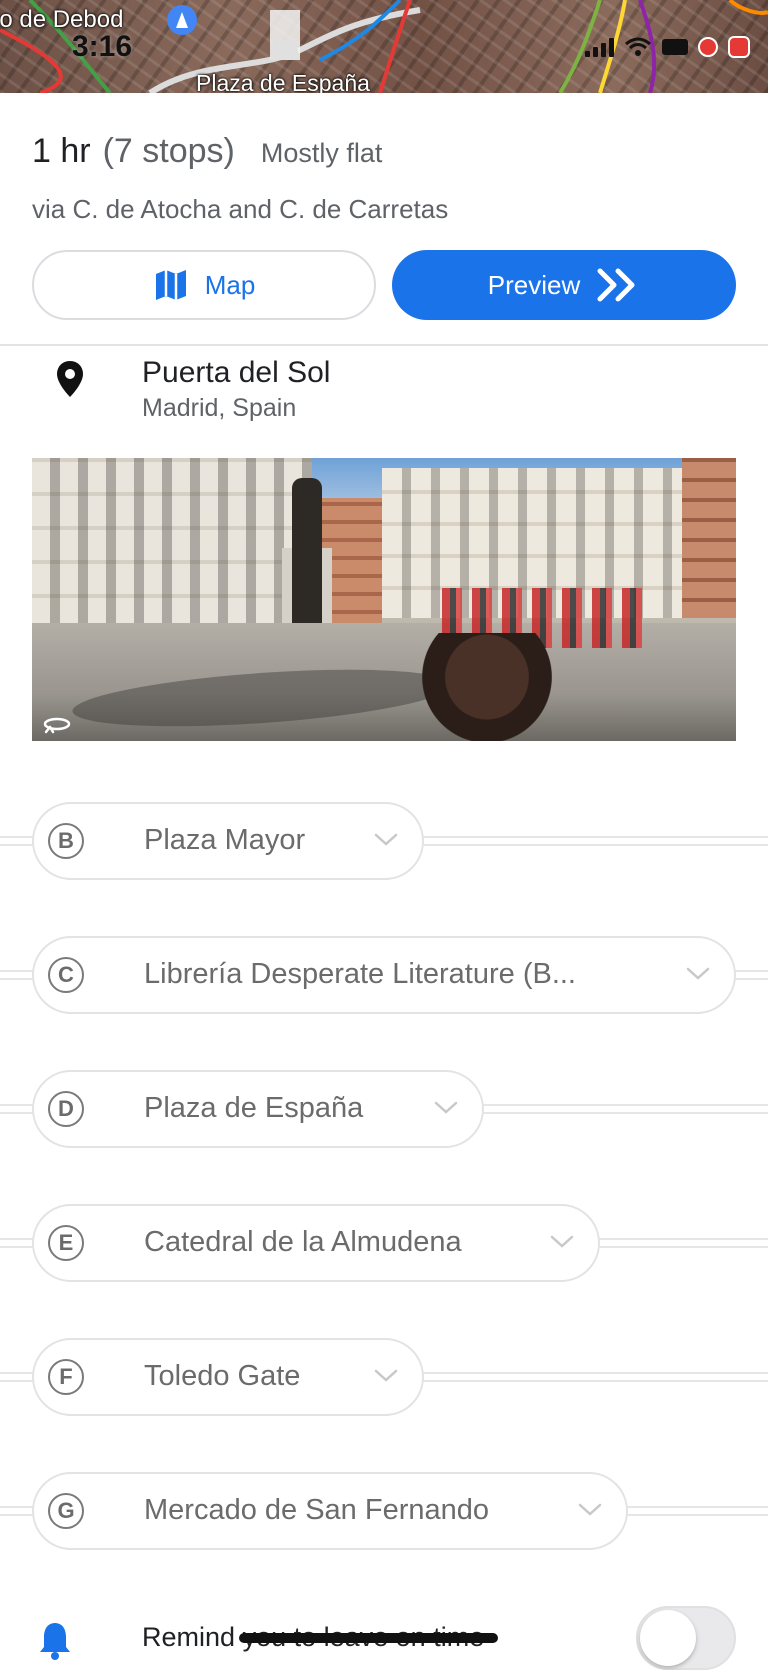 The height and width of the screenshot is (1670, 768). I want to click on stop-name: Mercado de San Fernando, so click(316, 1510).